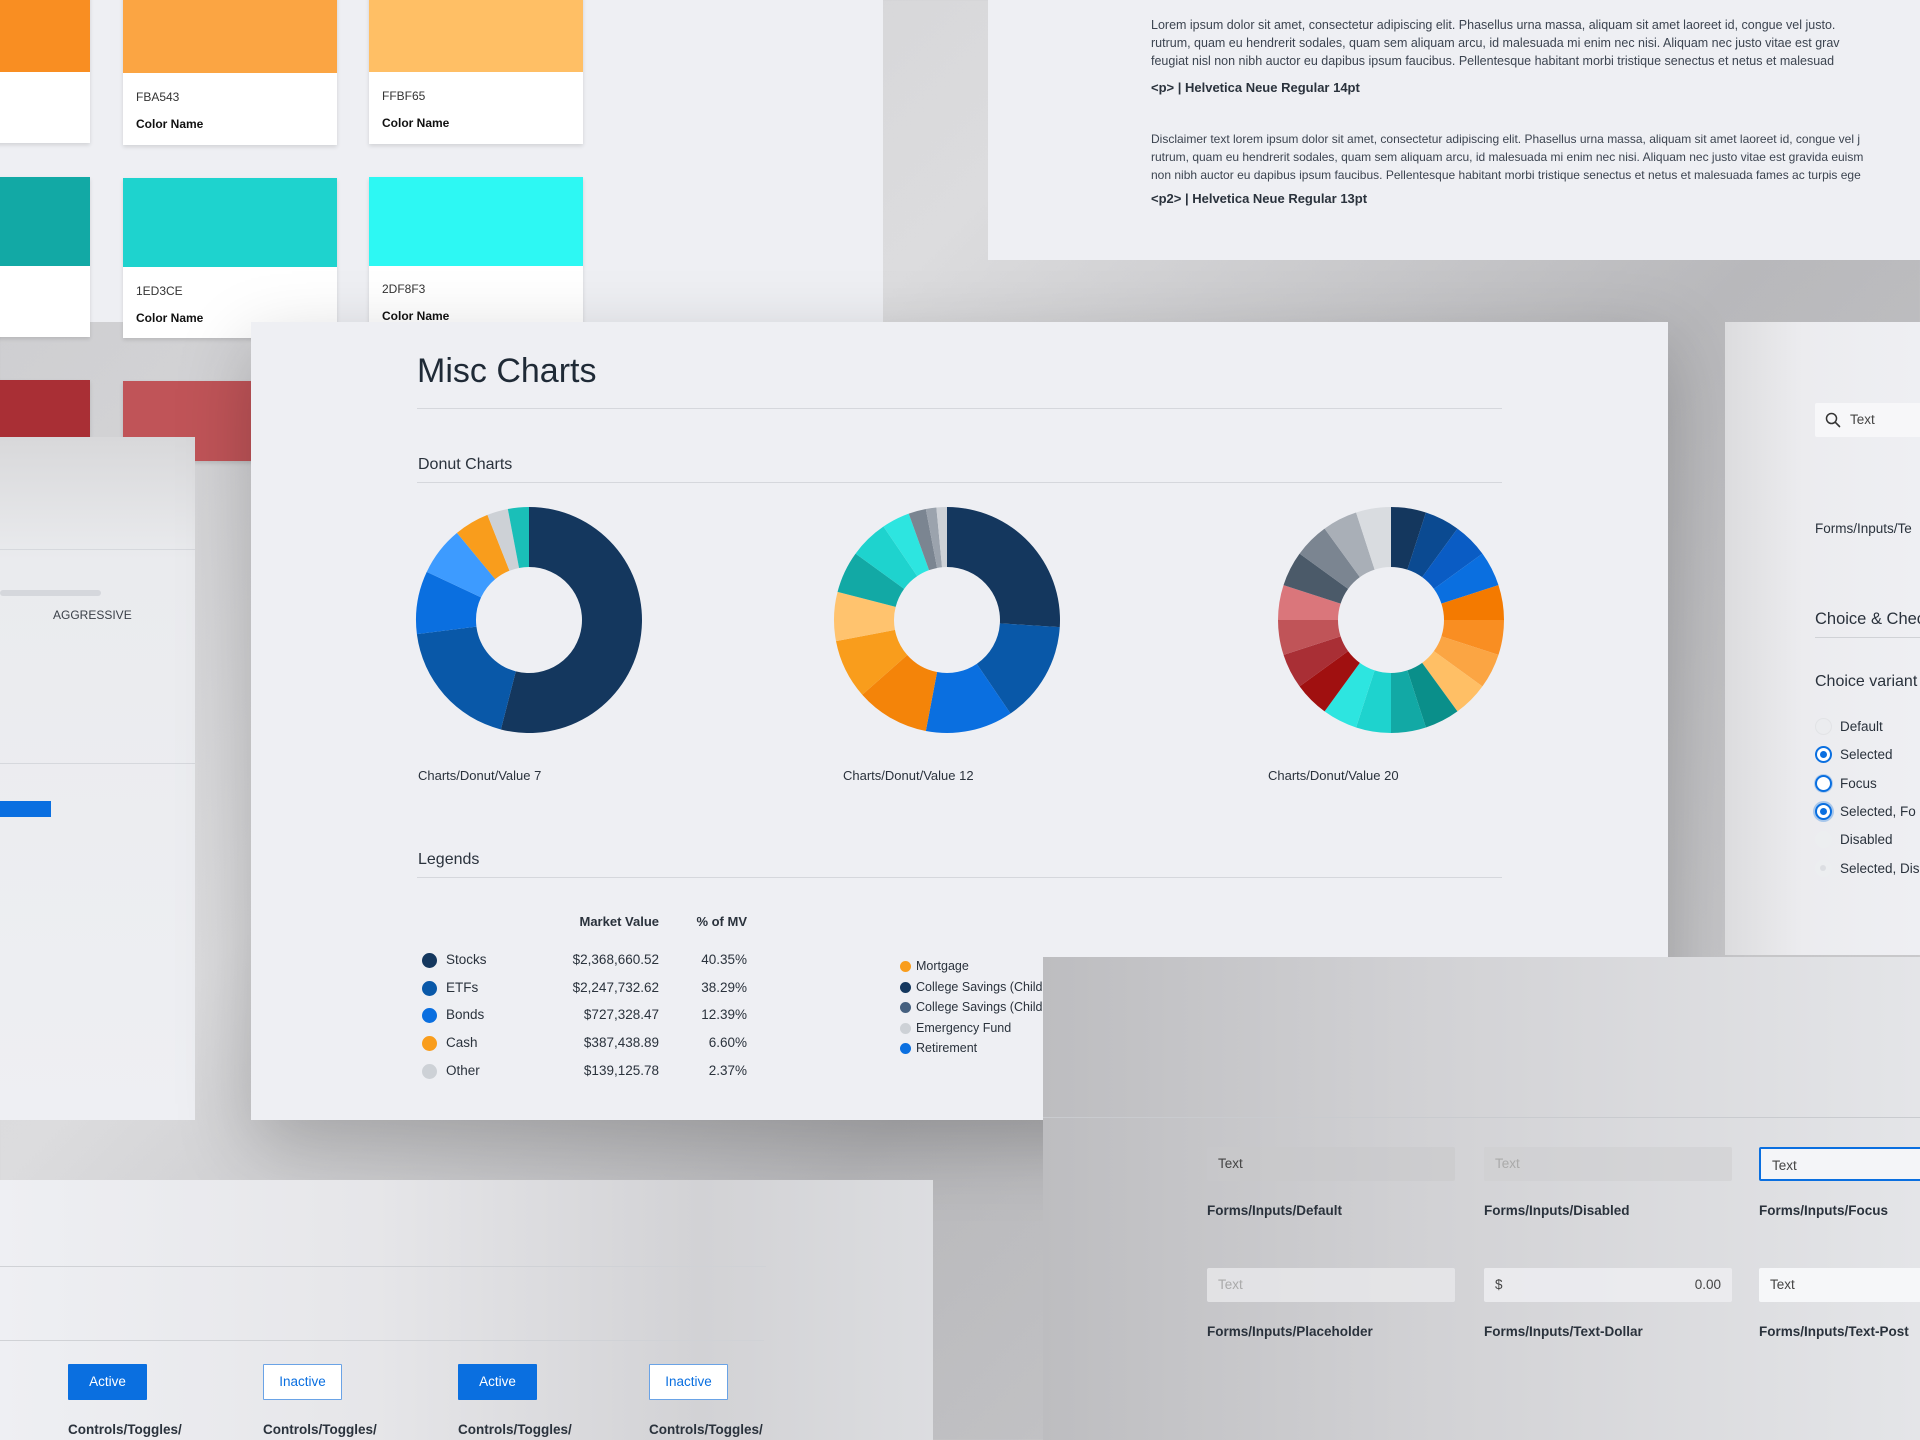  I want to click on risk-slider-panel: AGGRESSIVE, so click(97, 778).